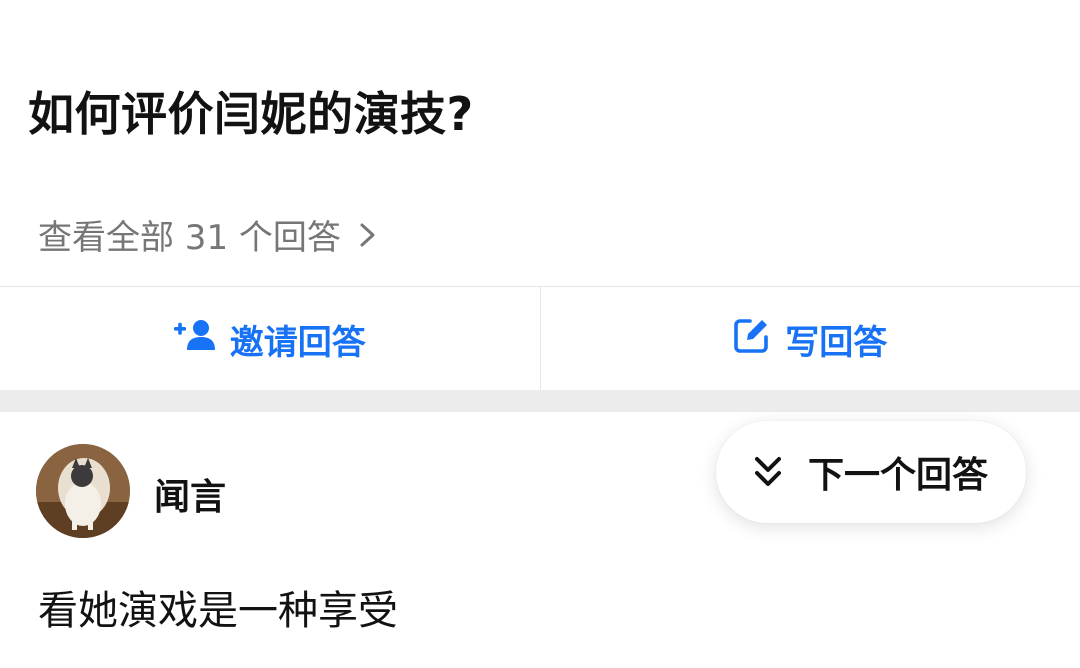  Describe the element at coordinates (194, 339) in the screenshot. I see `add-user-icon` at that location.